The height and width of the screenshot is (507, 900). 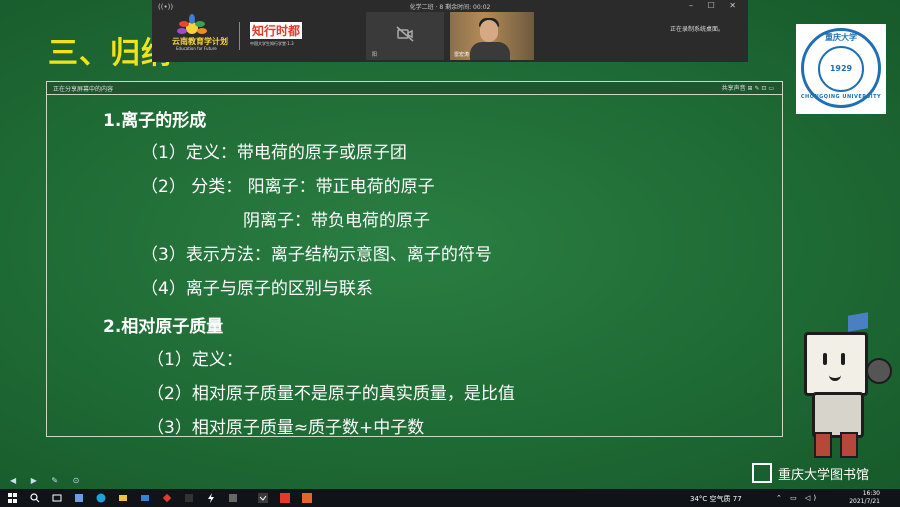 What do you see at coordinates (35, 498) in the screenshot?
I see `search-icon` at bounding box center [35, 498].